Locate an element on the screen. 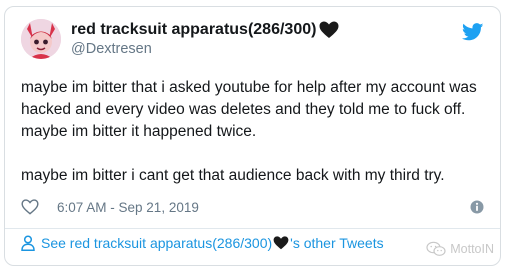  watermark-text: MottoIN is located at coordinates (472, 249).